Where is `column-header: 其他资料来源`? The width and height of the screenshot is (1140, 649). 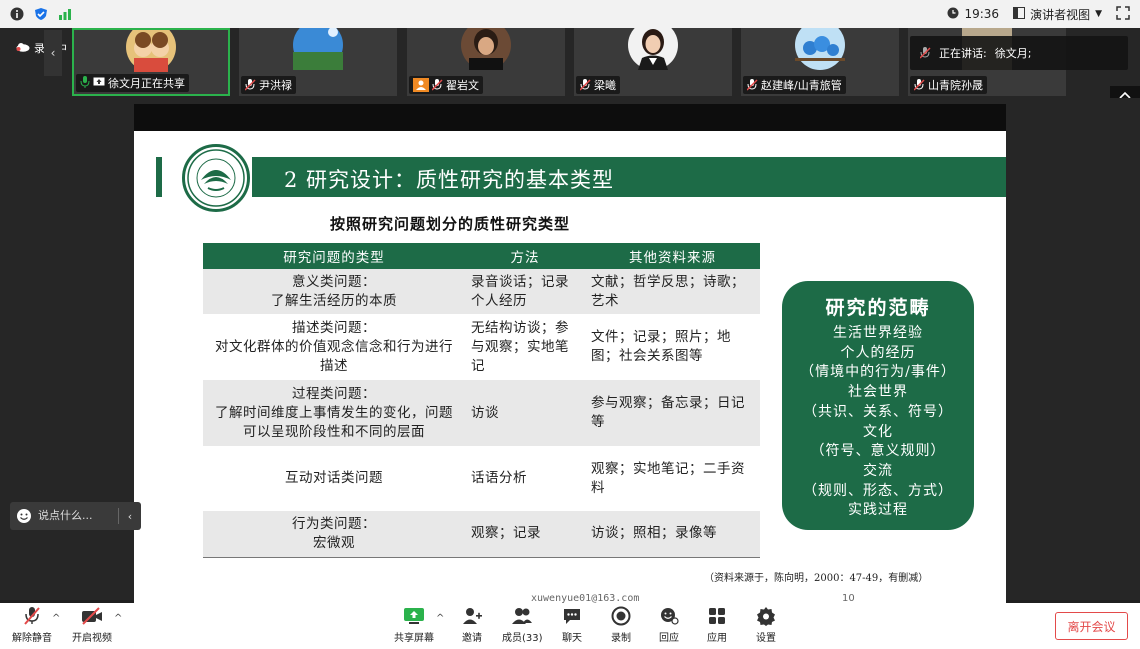
column-header: 其他资料来源 is located at coordinates (672, 256).